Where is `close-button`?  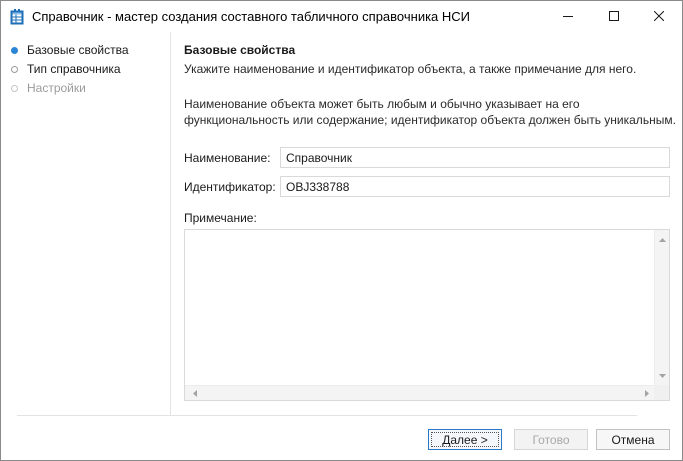 close-button is located at coordinates (659, 16).